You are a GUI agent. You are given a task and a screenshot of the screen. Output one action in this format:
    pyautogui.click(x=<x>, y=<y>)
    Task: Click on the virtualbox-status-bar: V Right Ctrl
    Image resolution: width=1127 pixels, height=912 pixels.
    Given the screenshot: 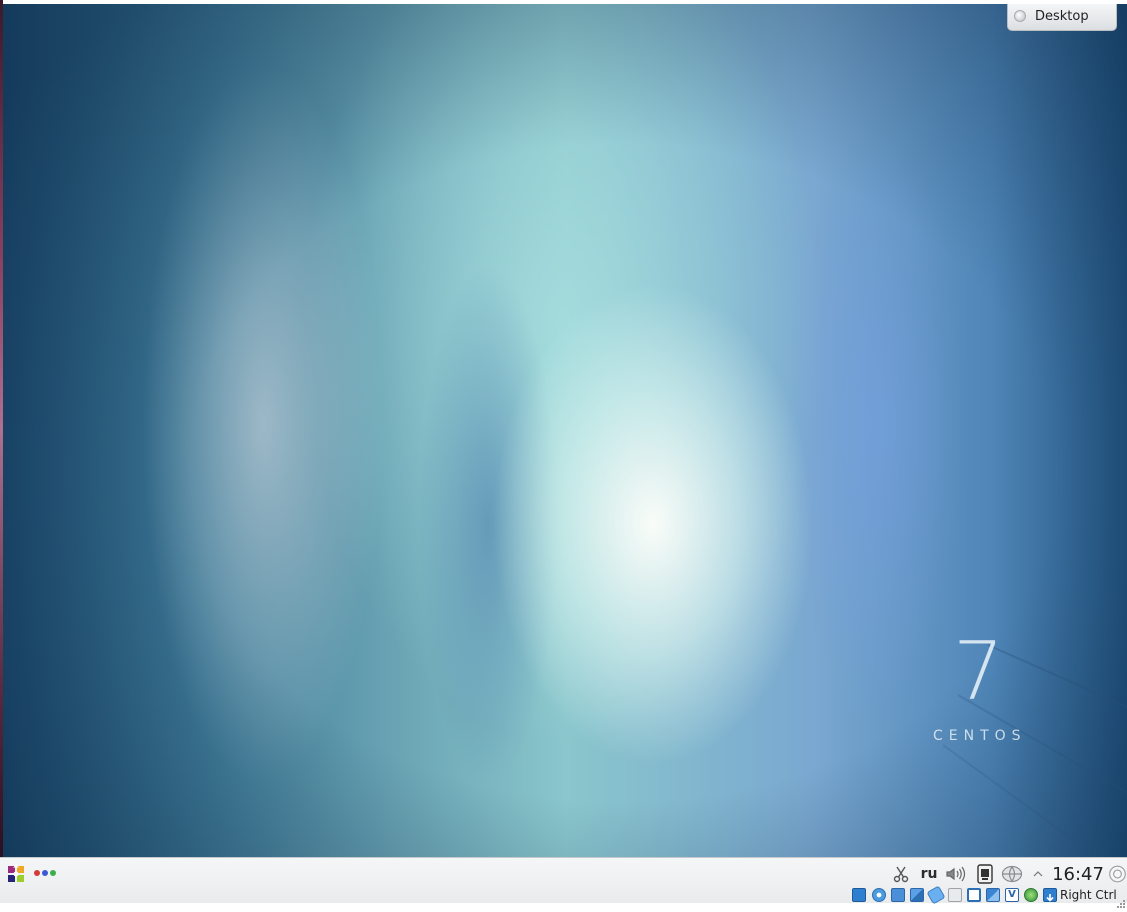 What is the action you would take?
    pyautogui.click(x=988, y=896)
    